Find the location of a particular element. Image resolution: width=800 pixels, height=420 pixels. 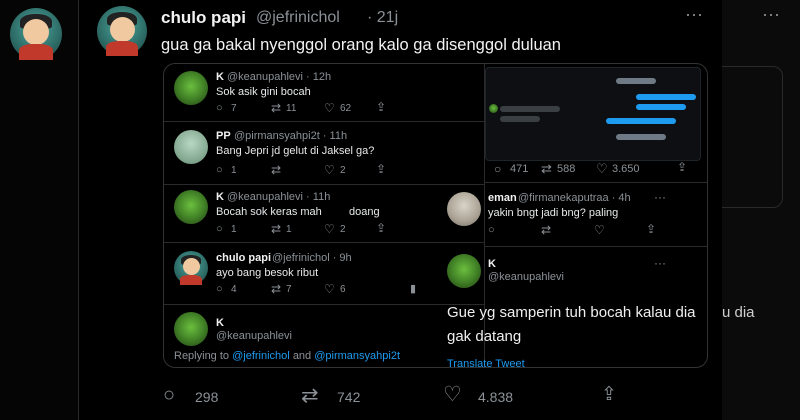

reply-handle: @jefrinichol · 9h is located at coordinates (312, 258).